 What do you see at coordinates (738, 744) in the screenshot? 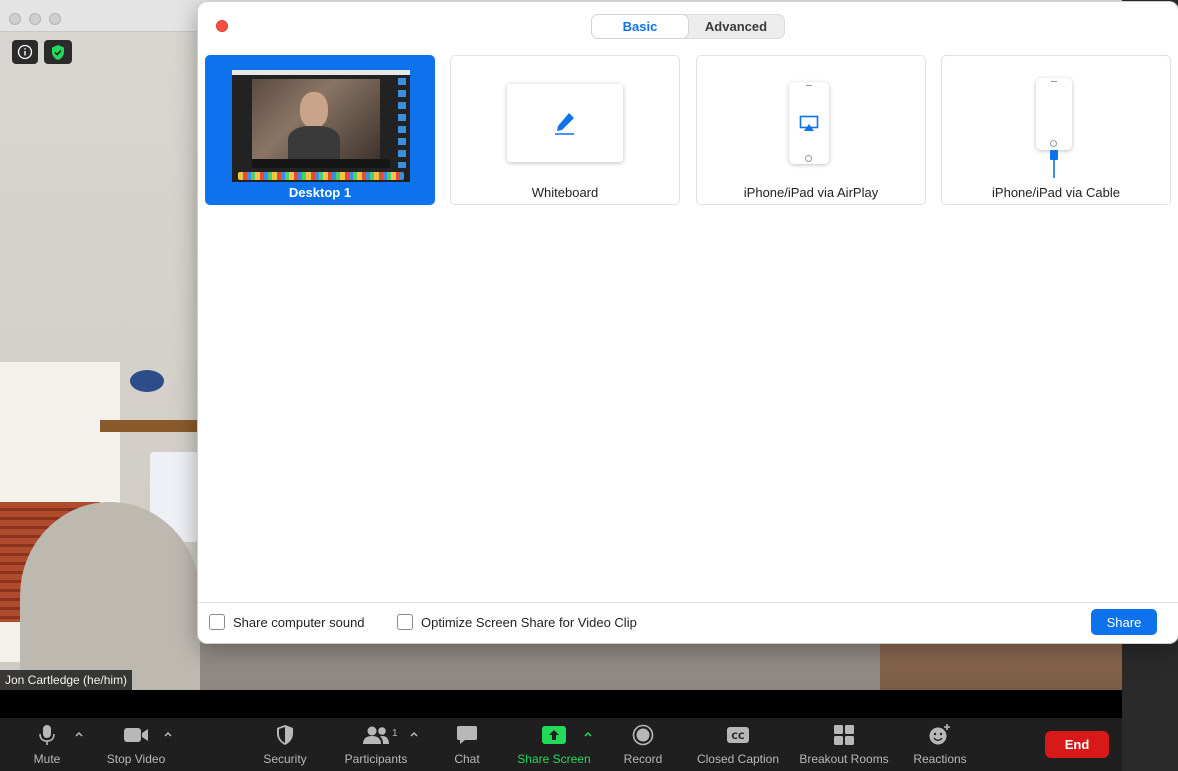
I see `closed-caption-button: CC Closed Caption` at bounding box center [738, 744].